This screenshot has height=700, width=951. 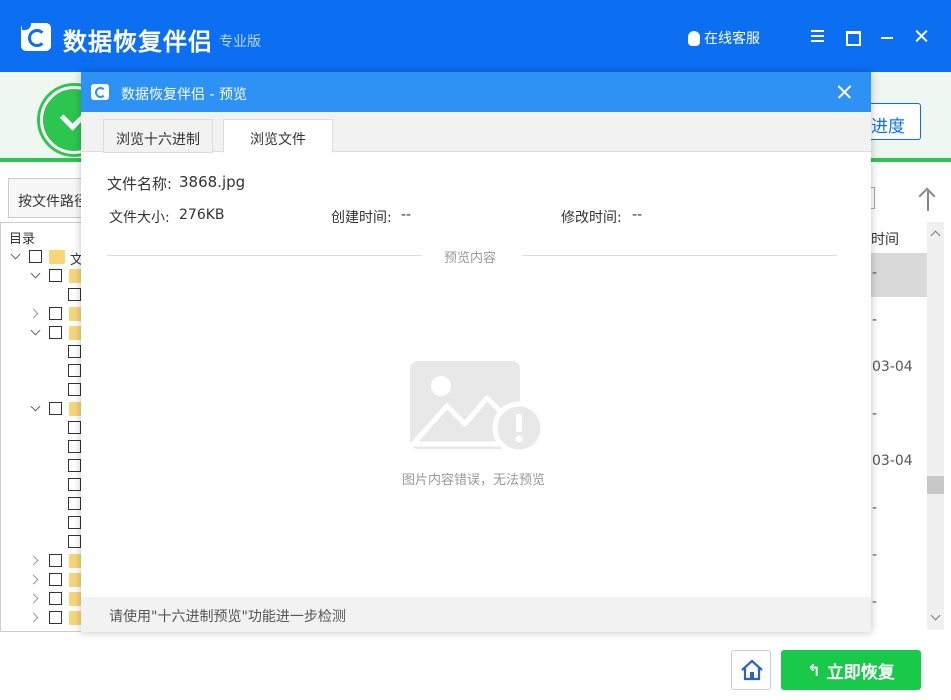 What do you see at coordinates (45, 258) in the screenshot?
I see `tree-row: 文` at bounding box center [45, 258].